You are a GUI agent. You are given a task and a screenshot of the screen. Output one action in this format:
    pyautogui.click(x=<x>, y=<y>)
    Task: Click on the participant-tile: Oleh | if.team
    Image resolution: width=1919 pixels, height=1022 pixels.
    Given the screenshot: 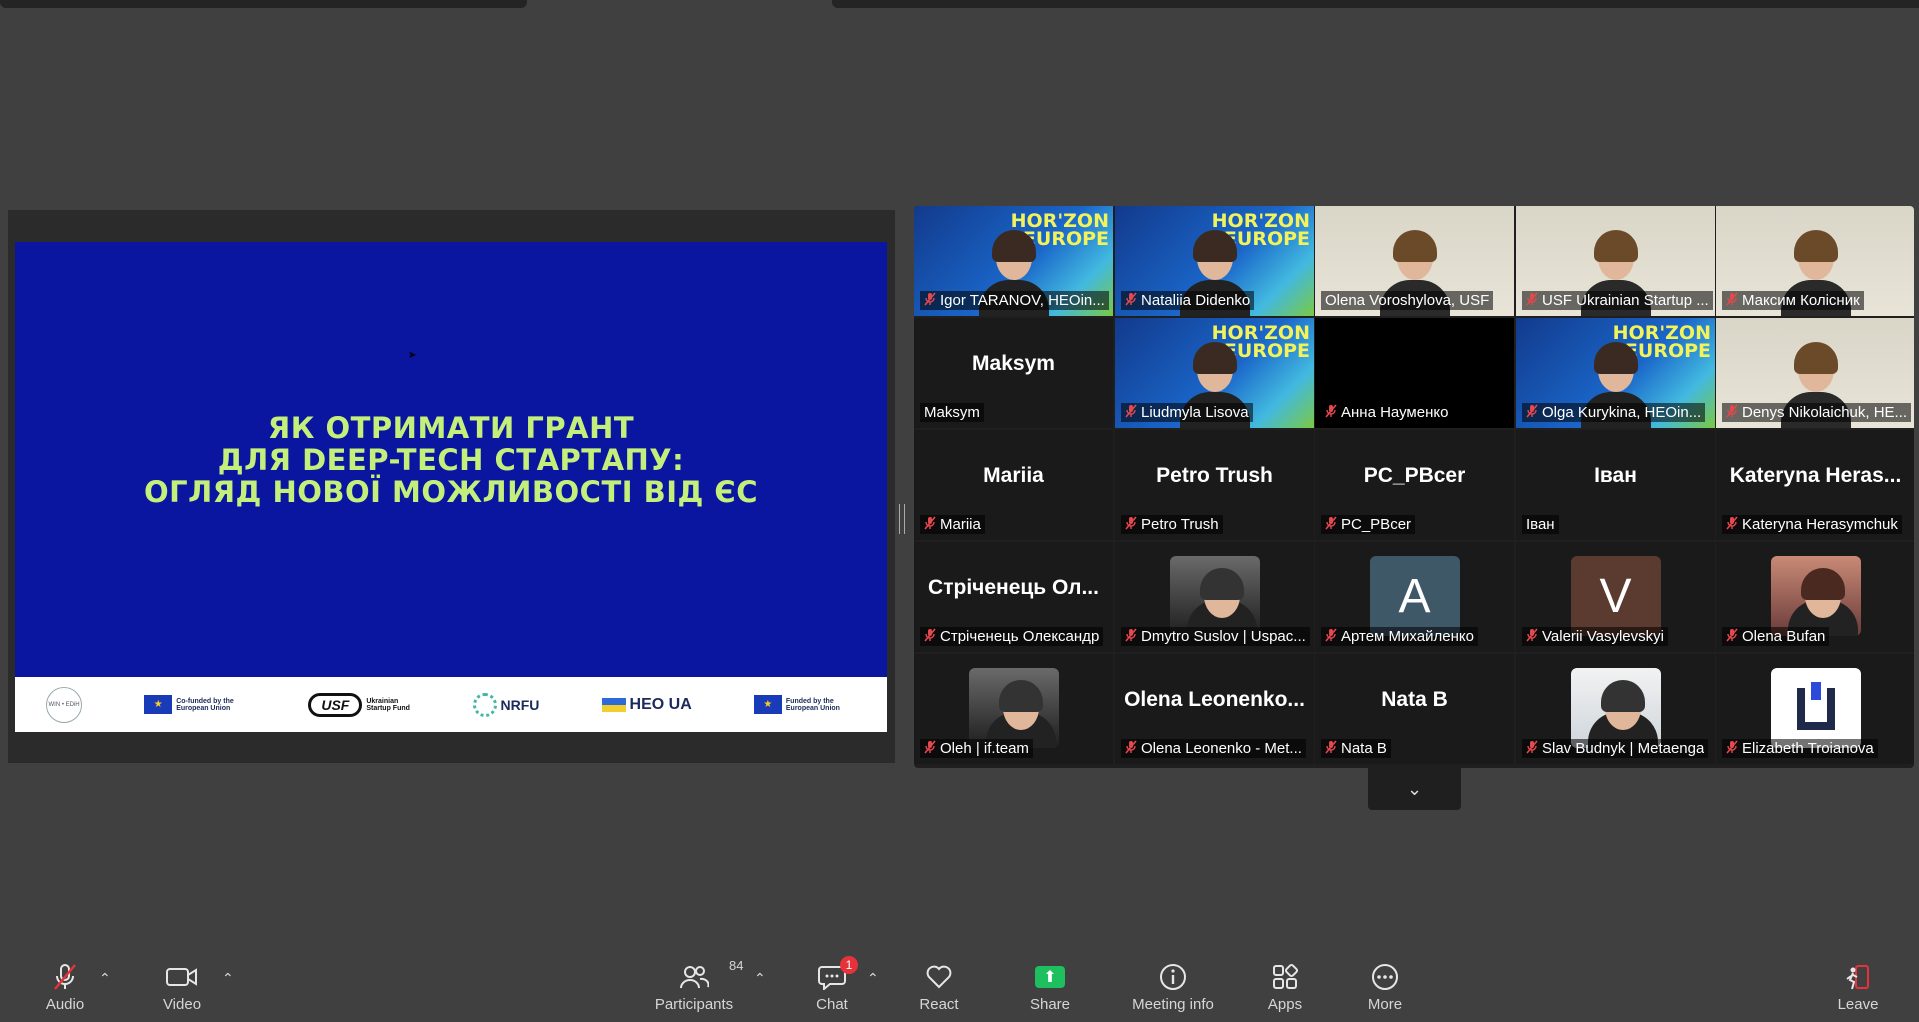 What is the action you would take?
    pyautogui.click(x=1013, y=709)
    